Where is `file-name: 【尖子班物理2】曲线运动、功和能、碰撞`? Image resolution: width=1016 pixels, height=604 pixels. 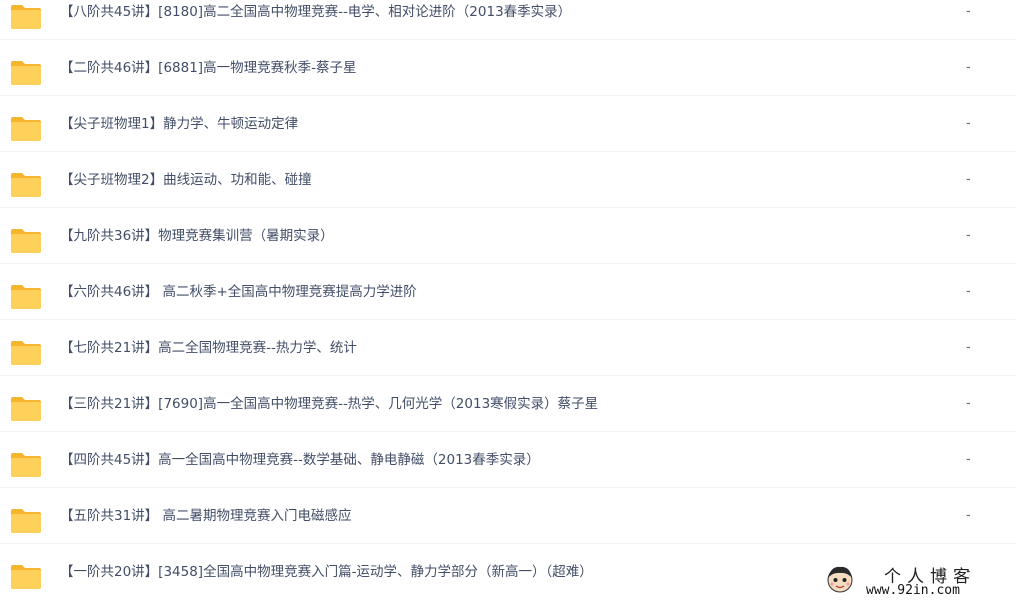 file-name: 【尖子班物理2】曲线运动、功和能、碰撞 is located at coordinates (186, 180).